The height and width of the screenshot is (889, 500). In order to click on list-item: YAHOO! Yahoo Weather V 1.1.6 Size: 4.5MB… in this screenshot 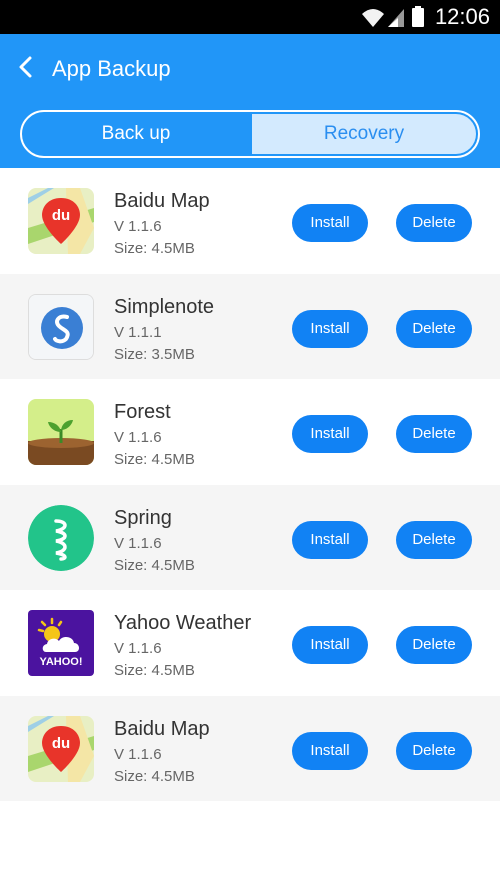, I will do `click(250, 643)`.